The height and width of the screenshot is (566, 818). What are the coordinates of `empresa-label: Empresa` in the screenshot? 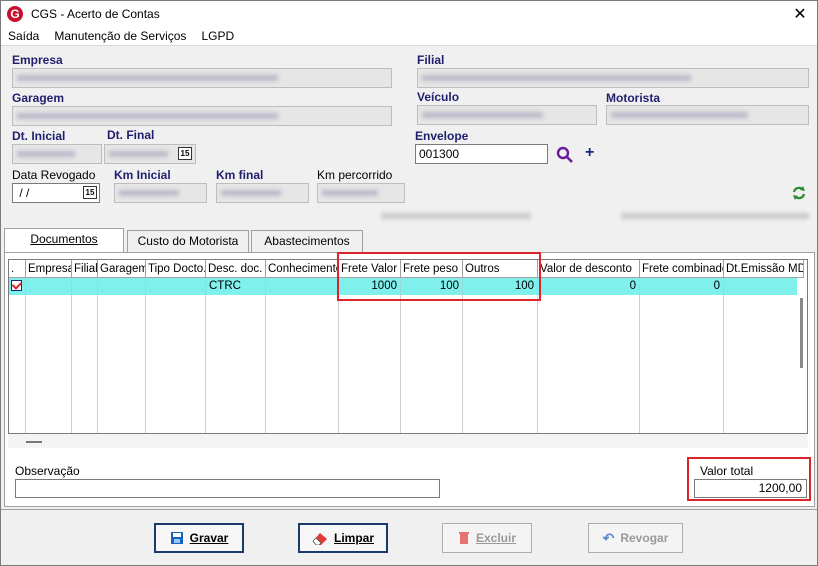 It's located at (37, 60).